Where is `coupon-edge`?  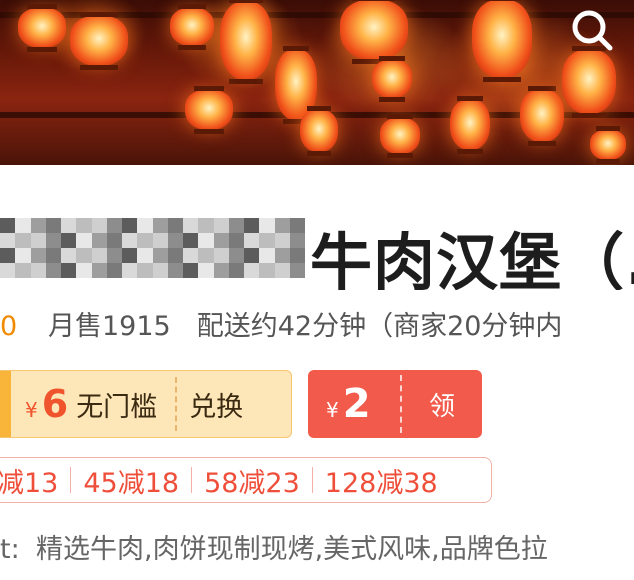
coupon-edge is located at coordinates (5, 404).